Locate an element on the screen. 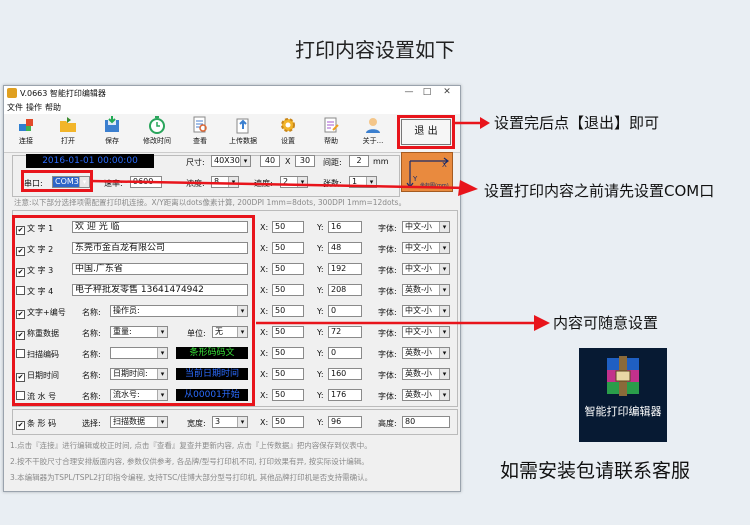 Image resolution: width=750 pixels, height=525 pixels. row-scan-code-font-select: 英数-小 is located at coordinates (426, 353).